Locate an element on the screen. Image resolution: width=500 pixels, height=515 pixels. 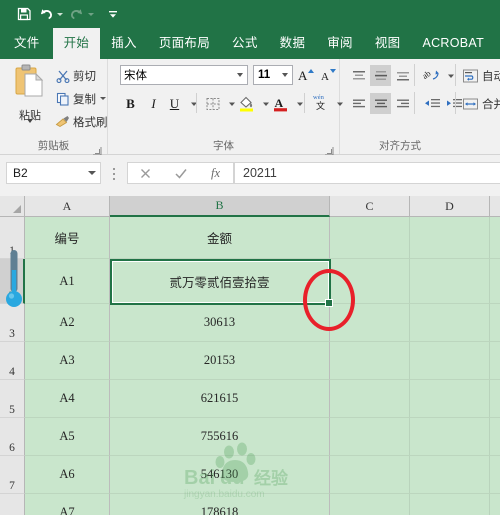
cell-B8: 178618 is located at coordinates (220, 504).